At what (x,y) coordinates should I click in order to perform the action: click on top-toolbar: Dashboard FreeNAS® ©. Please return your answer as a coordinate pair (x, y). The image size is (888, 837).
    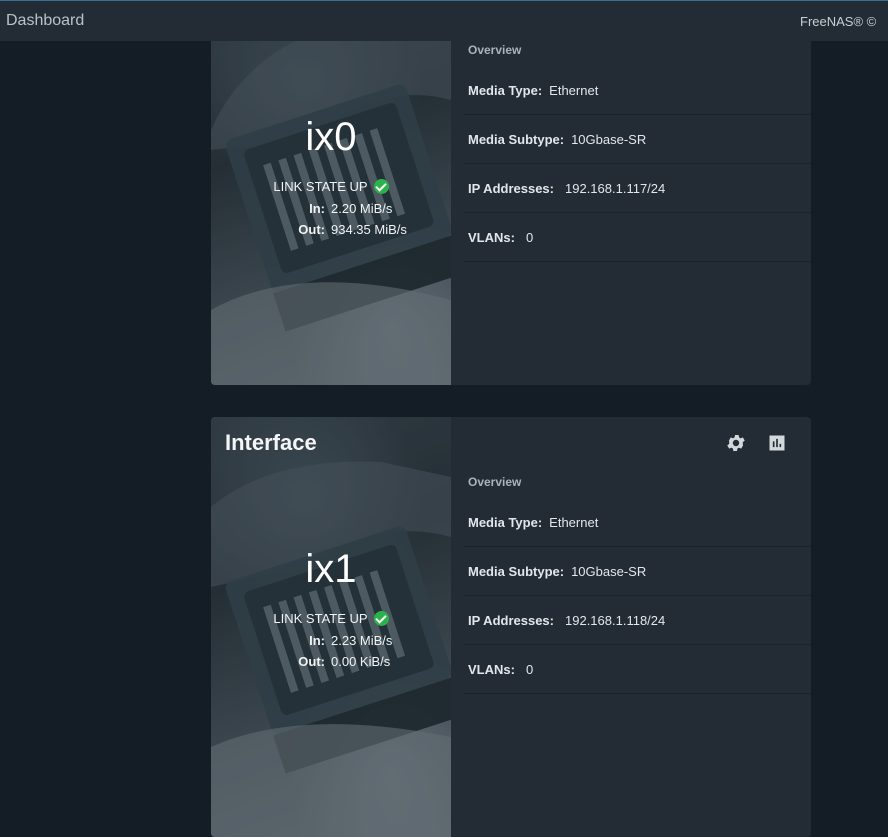
    Looking at the image, I should click on (444, 20).